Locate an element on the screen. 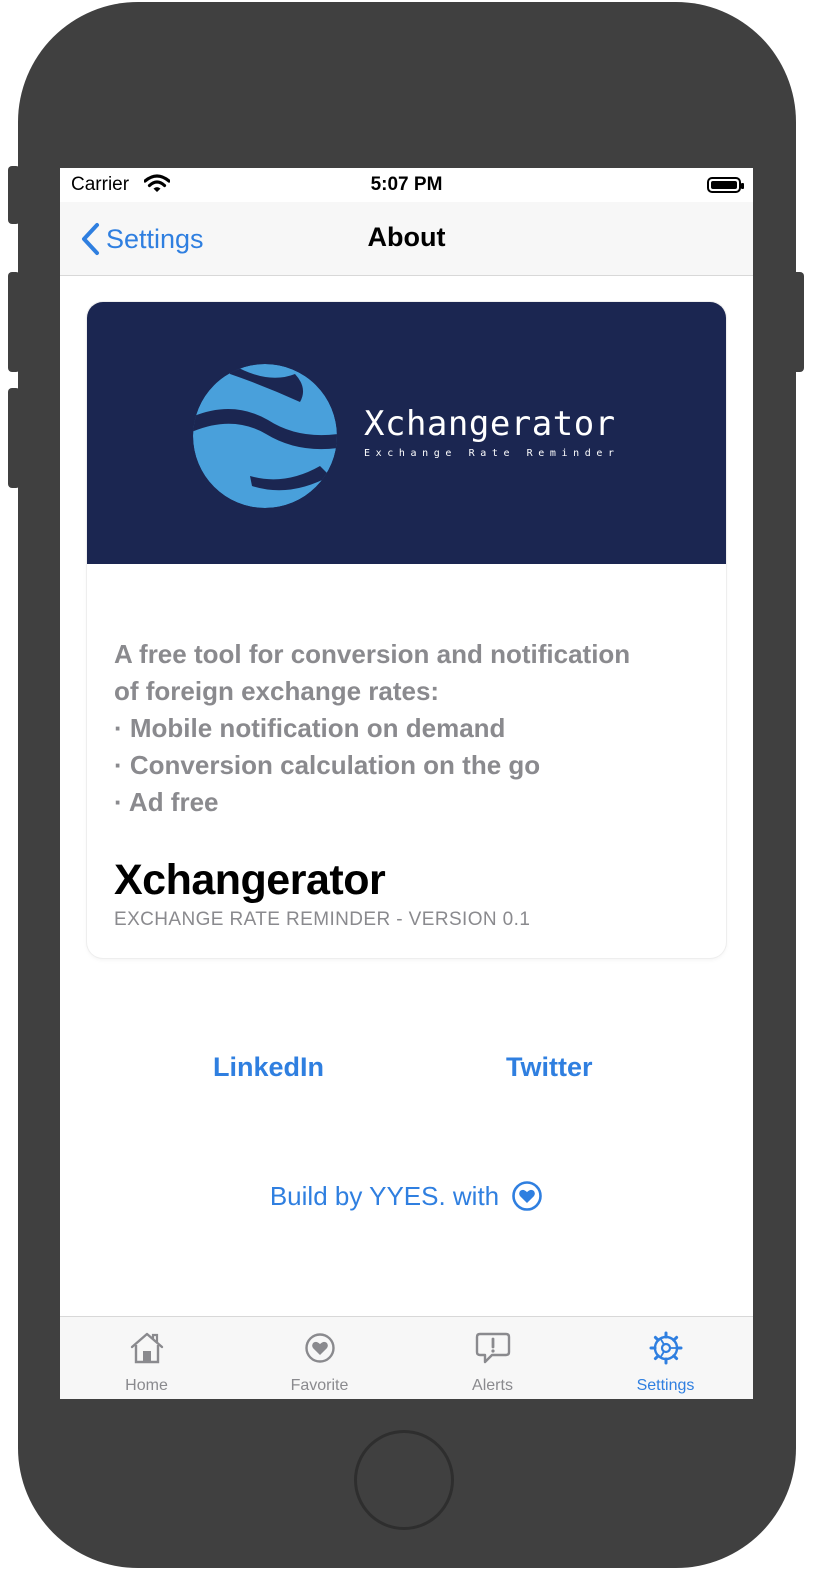 The height and width of the screenshot is (1594, 826). credit-line: Build by YYES. with is located at coordinates (406, 1196).